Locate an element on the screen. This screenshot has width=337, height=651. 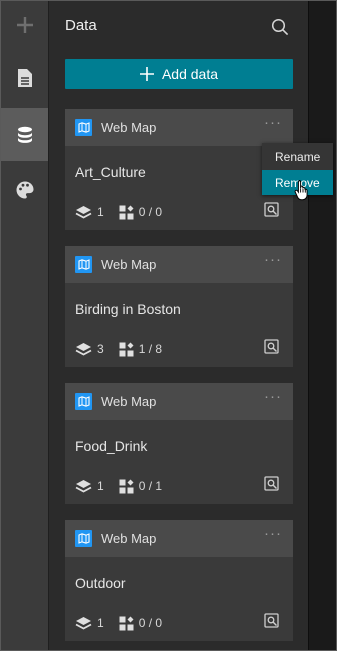
left-rail is located at coordinates (24, 325).